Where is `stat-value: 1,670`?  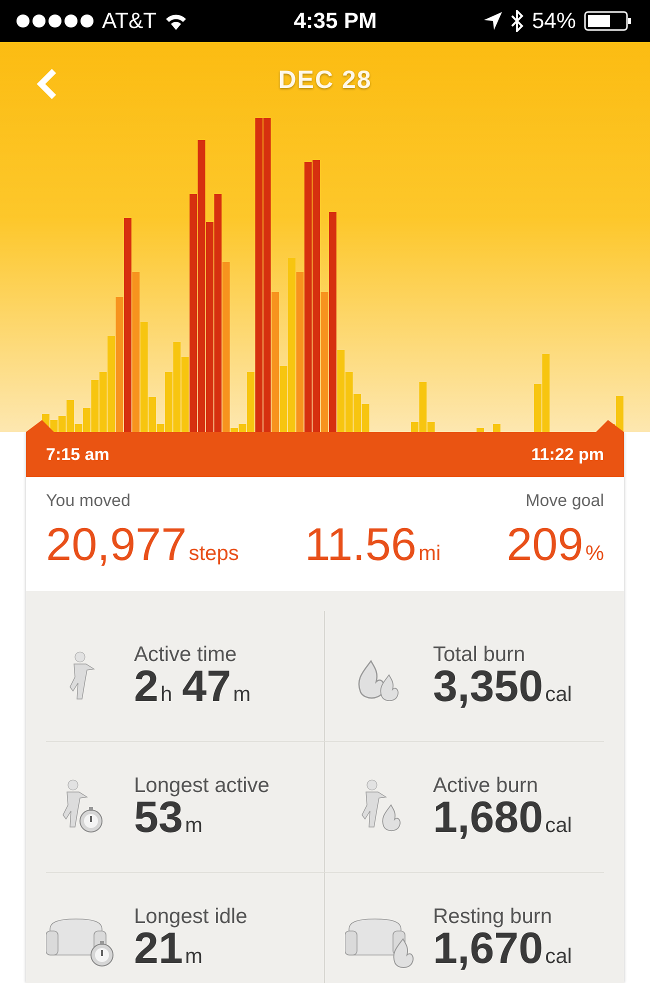
stat-value: 1,670 is located at coordinates (488, 948).